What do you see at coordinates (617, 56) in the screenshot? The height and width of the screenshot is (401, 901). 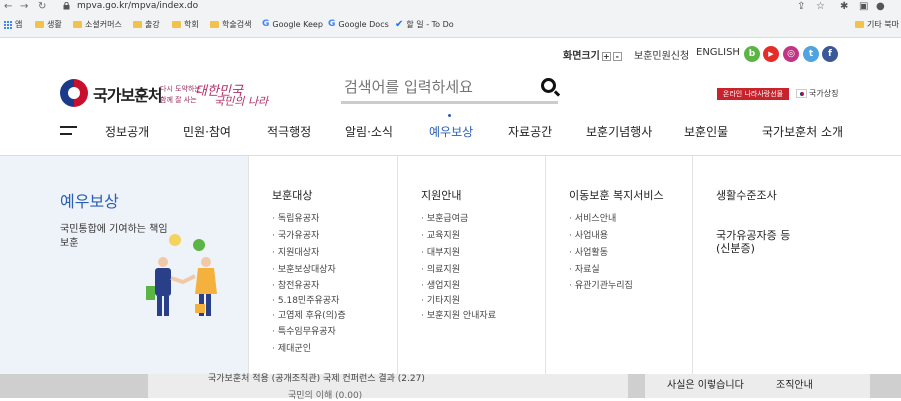 I see `zoom-out-button: -` at bounding box center [617, 56].